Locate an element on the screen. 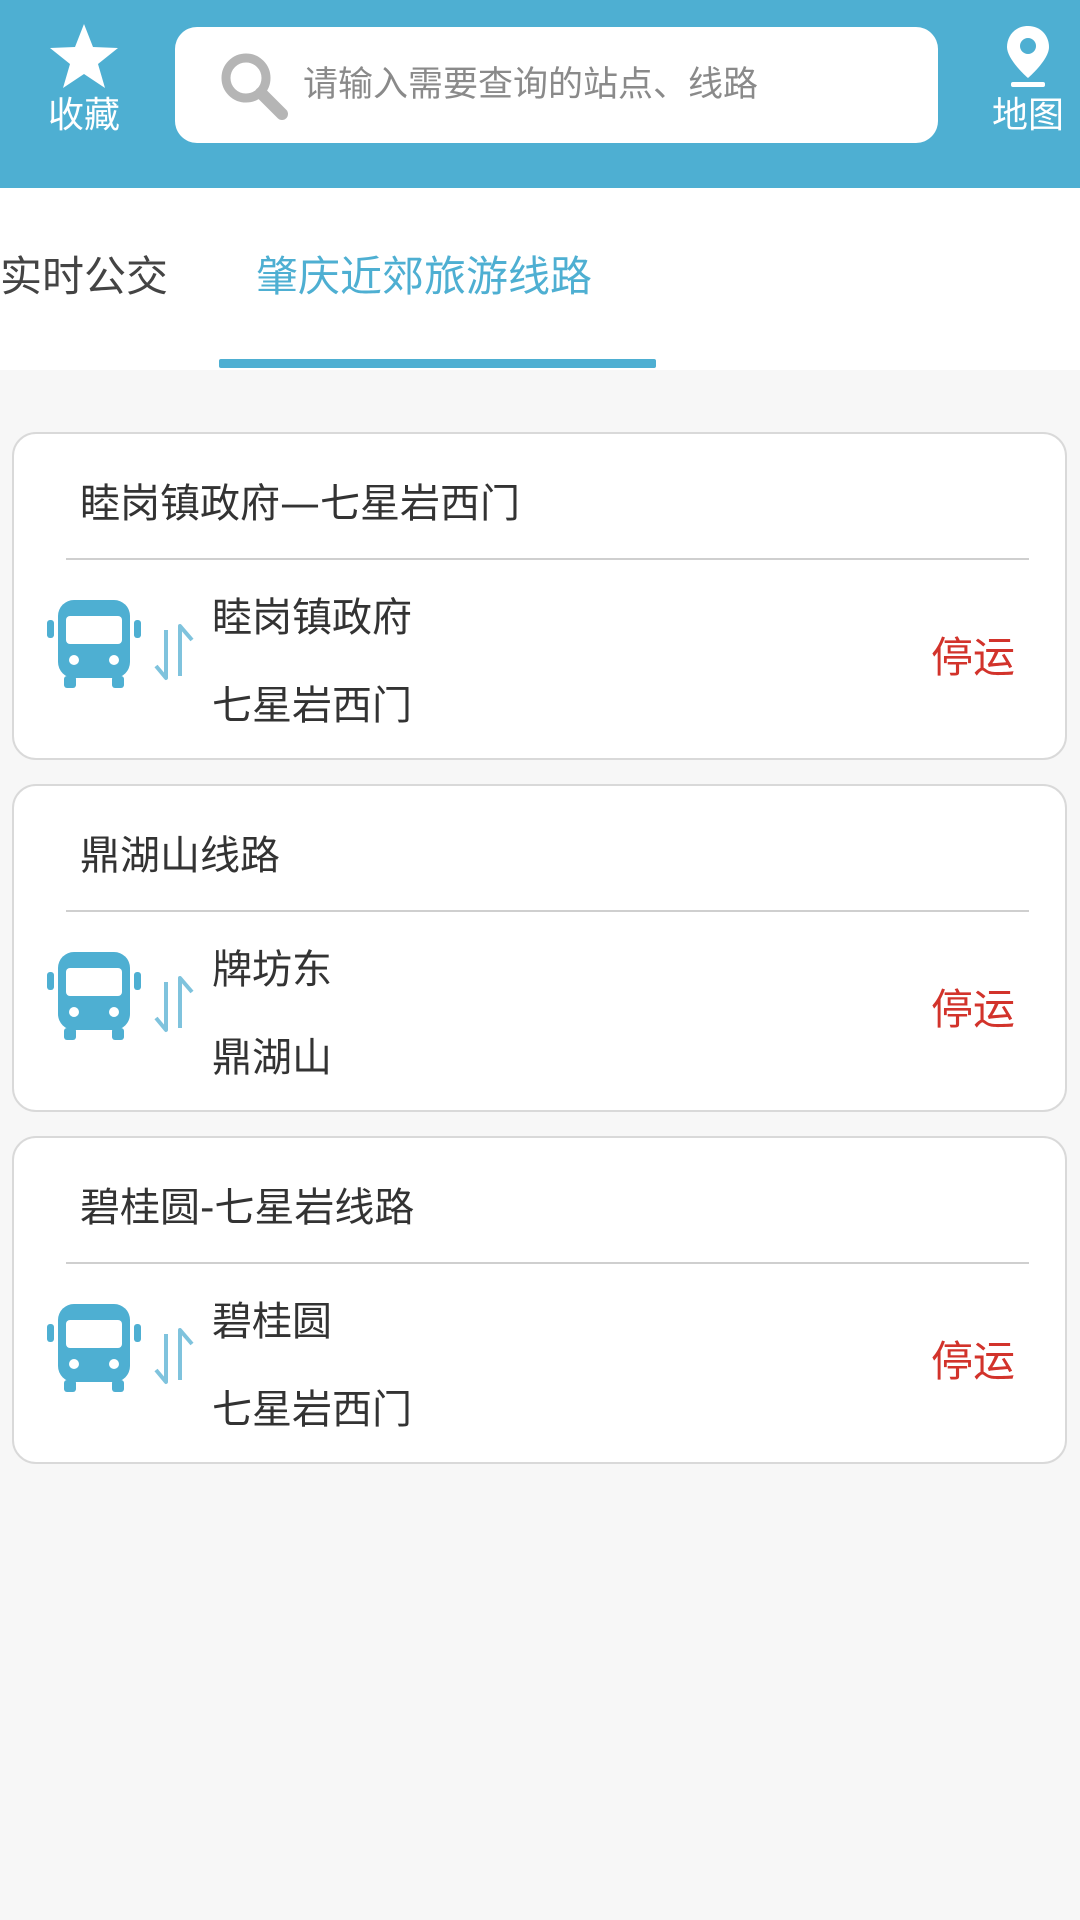 This screenshot has width=1080, height=1920. map-button: 地图 is located at coordinates (1026, 85).